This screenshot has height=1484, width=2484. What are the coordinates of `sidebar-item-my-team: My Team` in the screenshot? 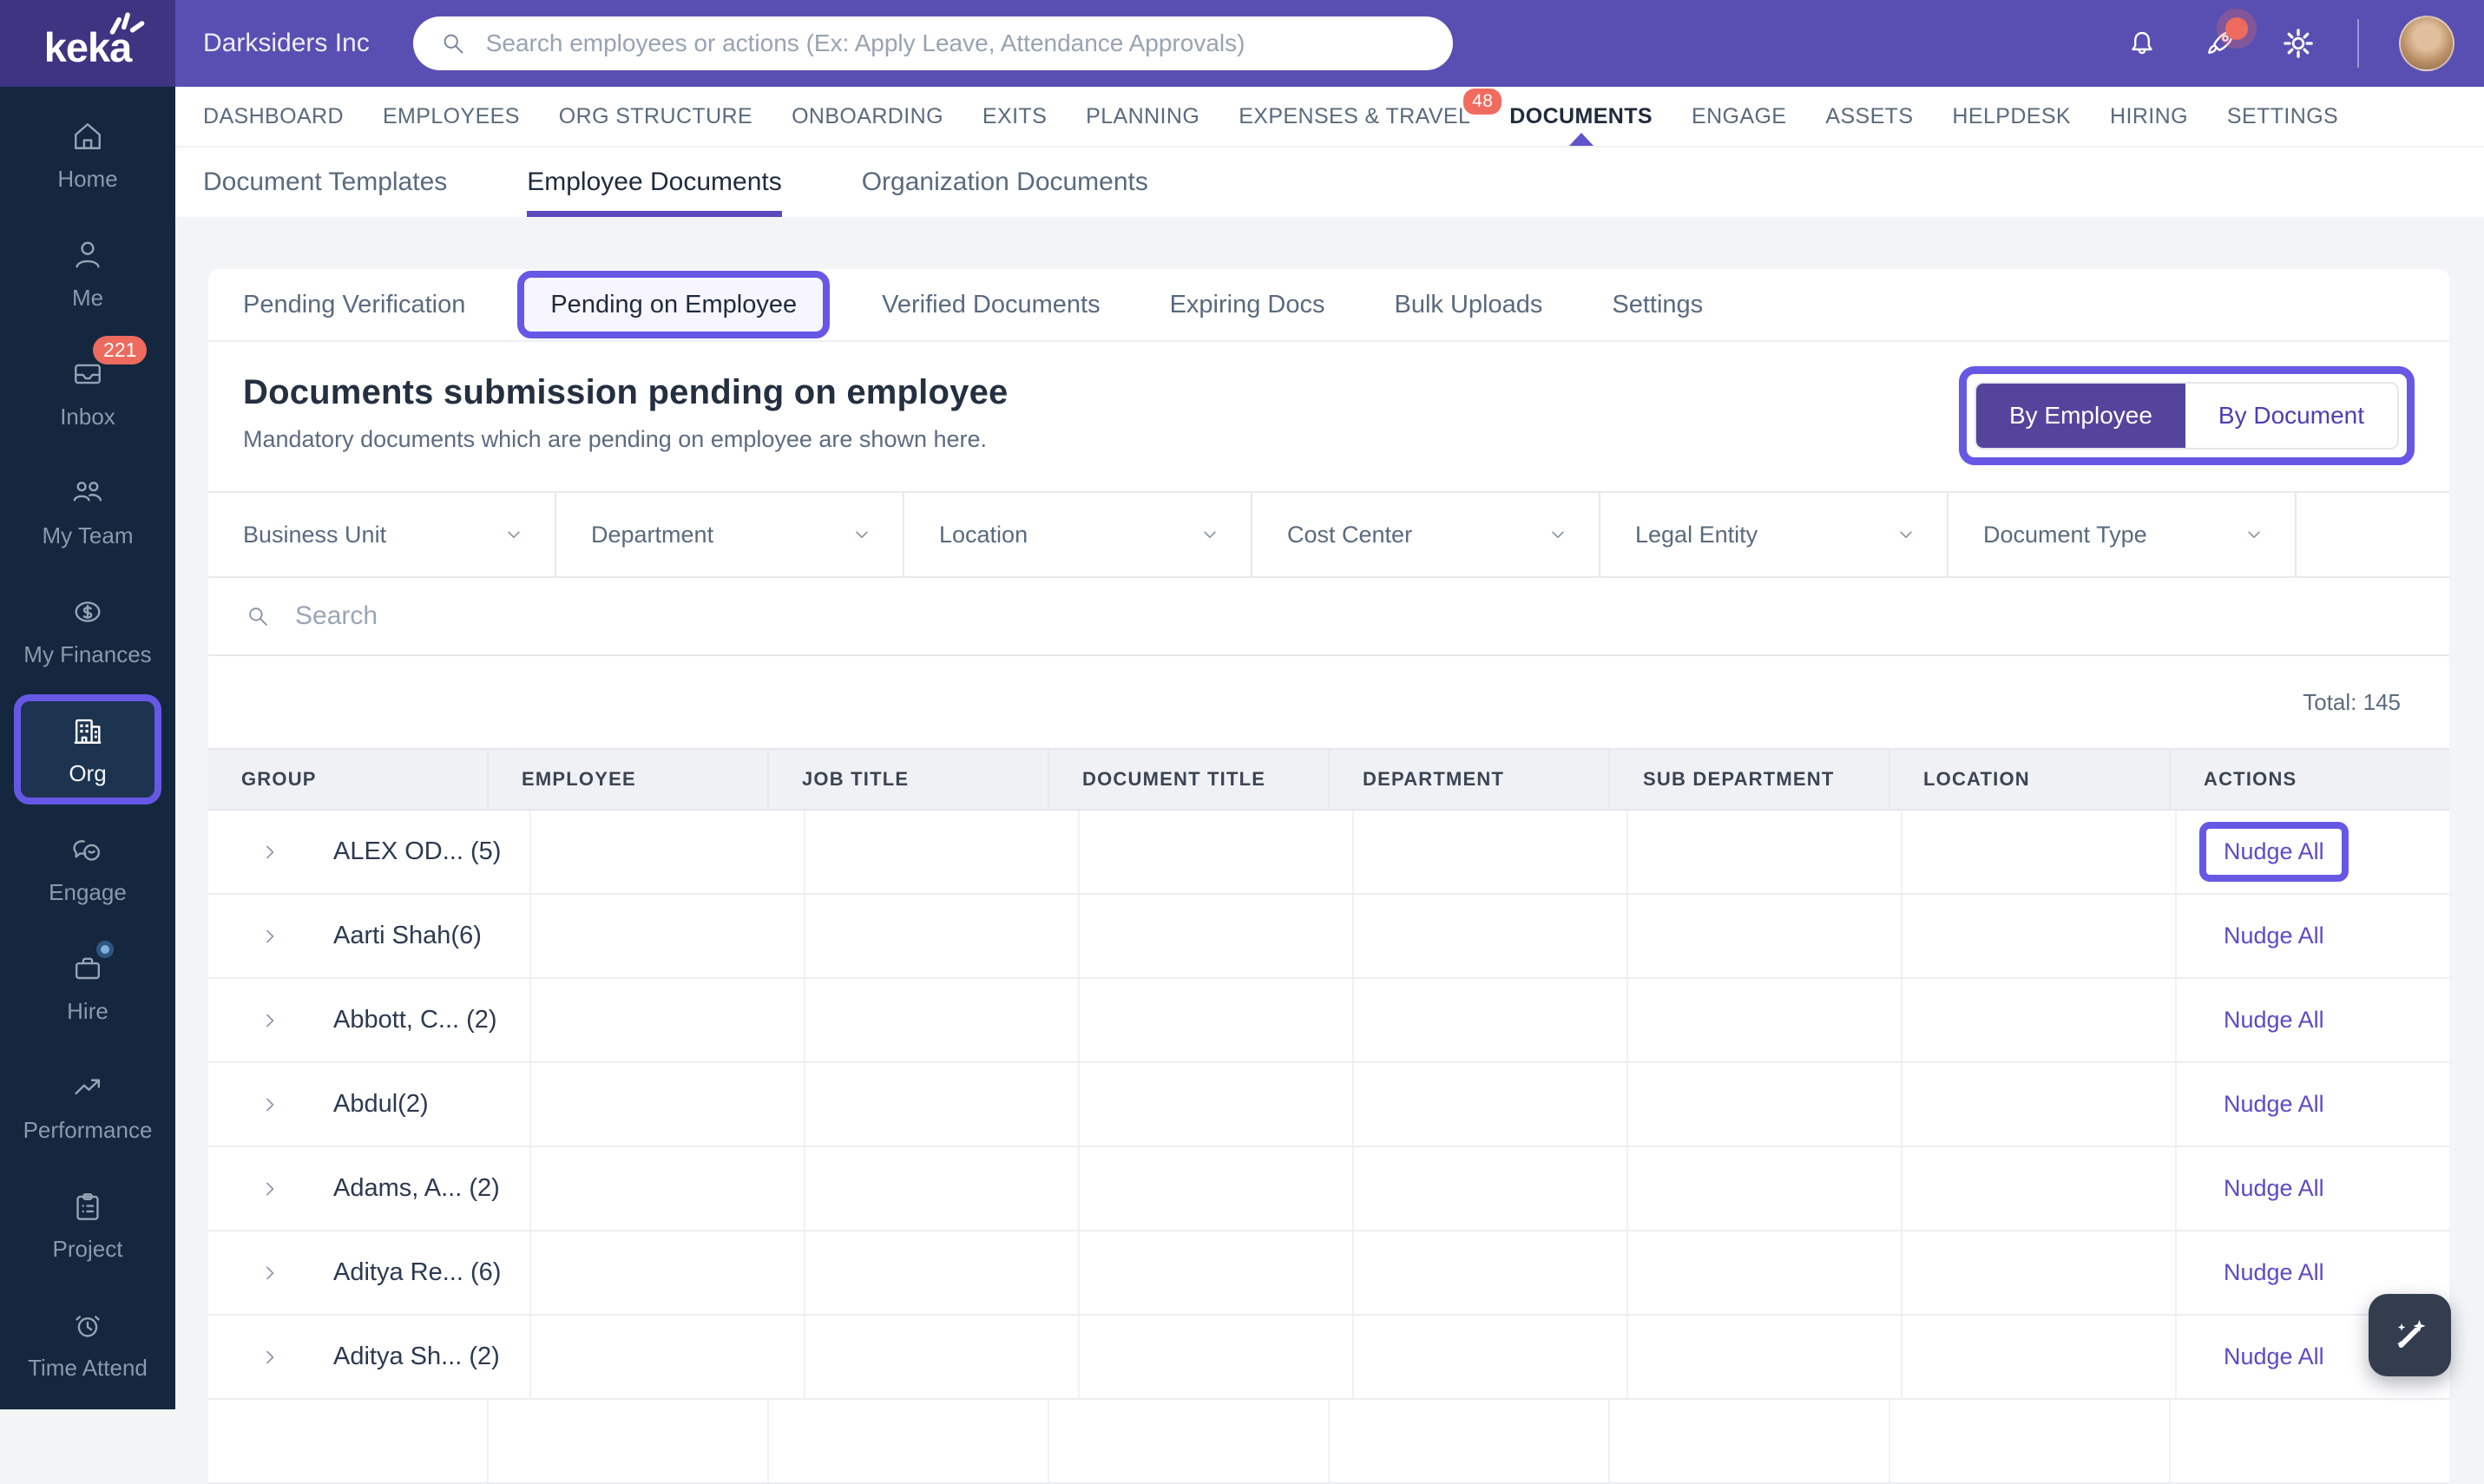 It's located at (87, 511).